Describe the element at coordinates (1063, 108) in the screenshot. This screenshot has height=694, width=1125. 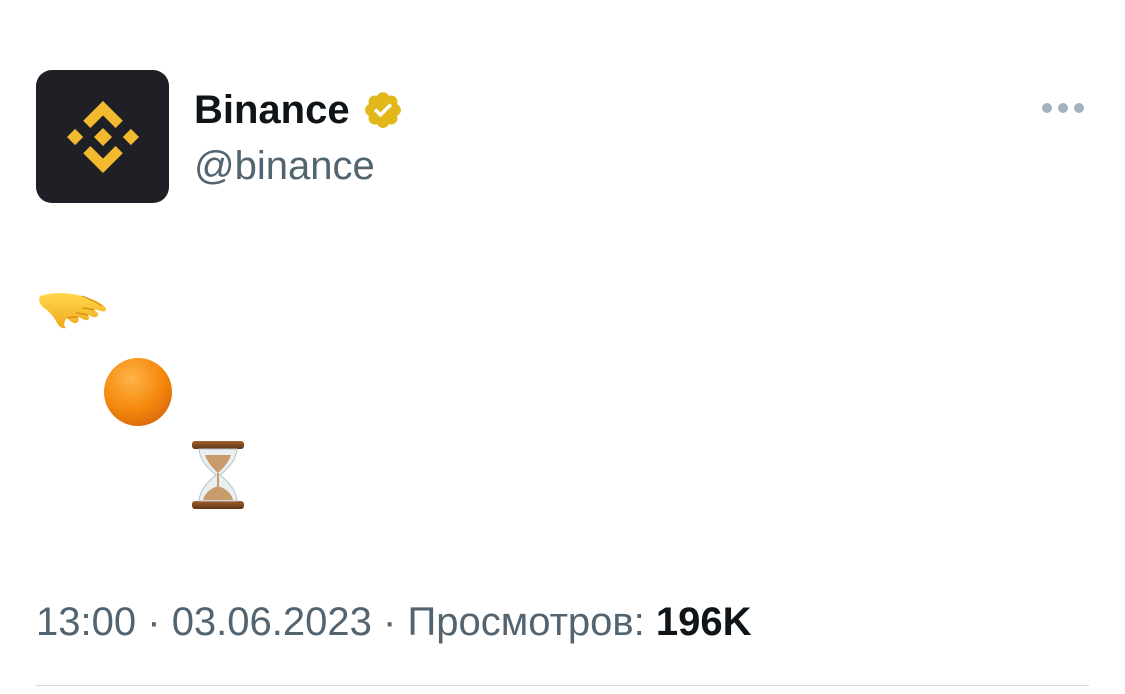
I see `more-options-icon` at that location.